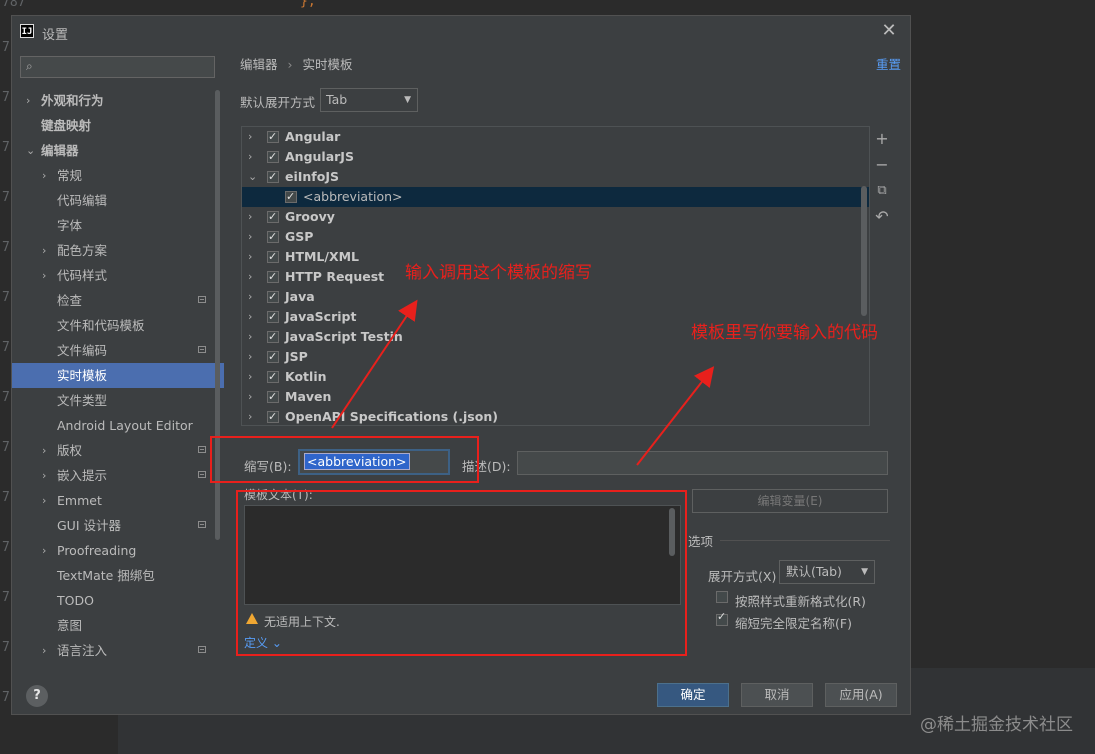 The width and height of the screenshot is (1095, 754). What do you see at coordinates (523, 382) in the screenshot?
I see `annotation-arrows` at bounding box center [523, 382].